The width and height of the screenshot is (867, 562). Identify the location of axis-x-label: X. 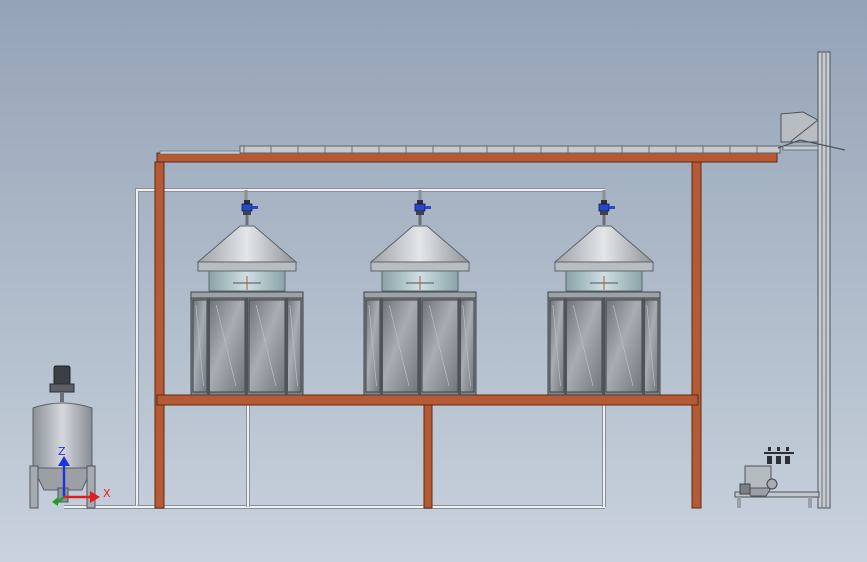
(107, 493).